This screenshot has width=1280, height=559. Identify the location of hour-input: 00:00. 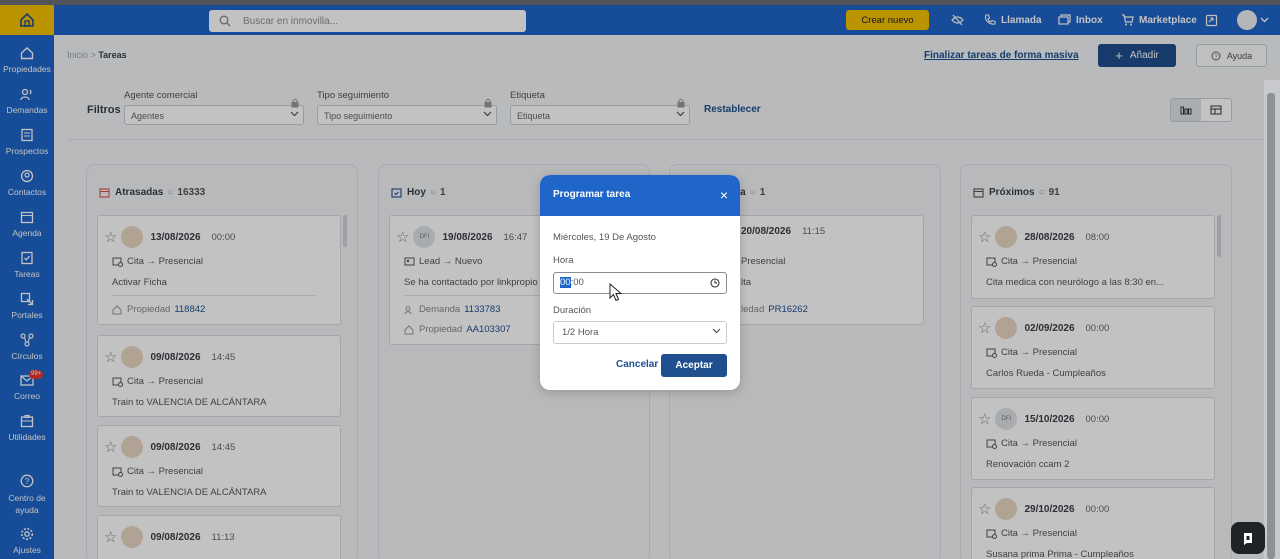
(640, 283).